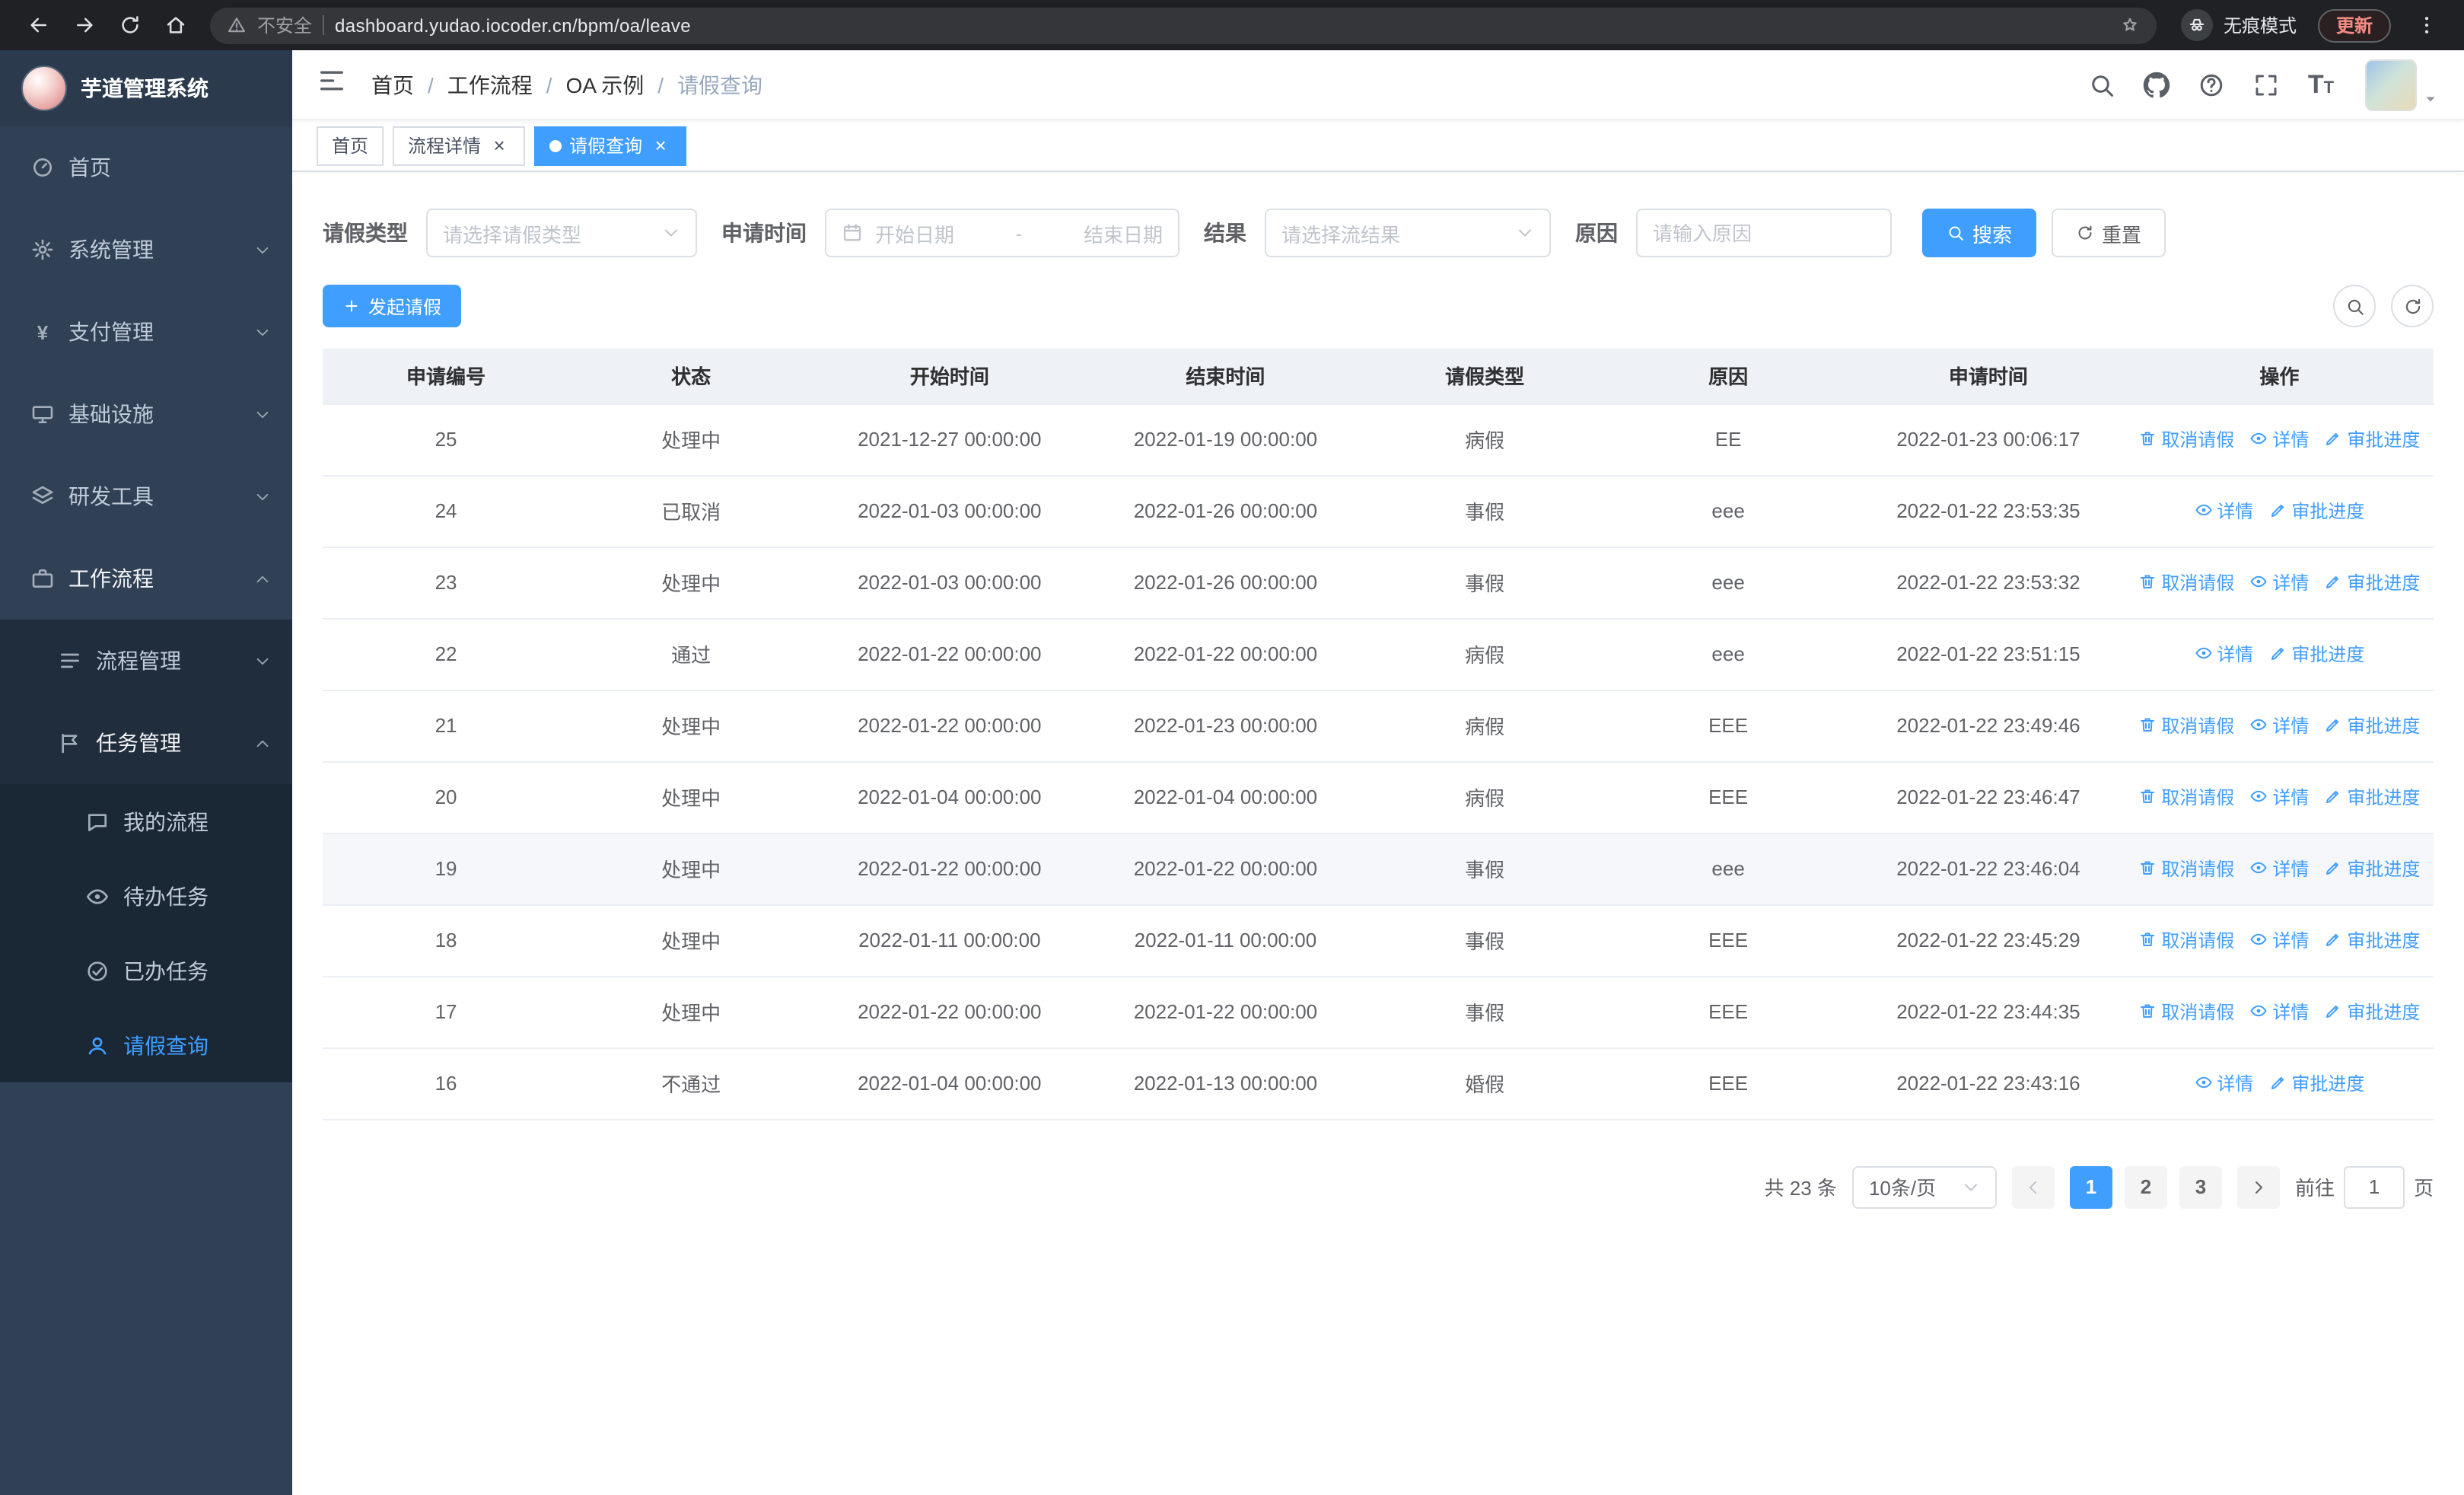  Describe the element at coordinates (146, 896) in the screenshot. I see `sidebar-item-todo-task: 待办任务` at that location.